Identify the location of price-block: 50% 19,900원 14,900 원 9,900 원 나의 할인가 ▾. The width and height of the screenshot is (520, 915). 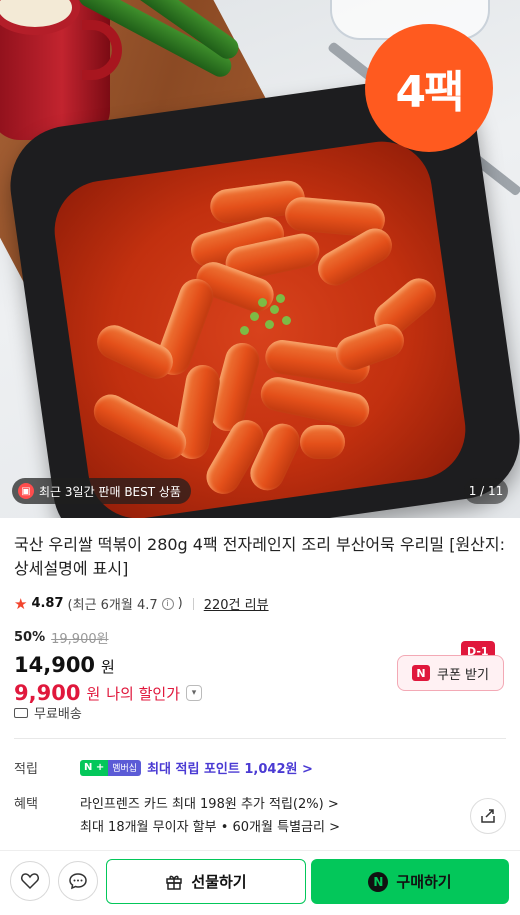
(108, 666).